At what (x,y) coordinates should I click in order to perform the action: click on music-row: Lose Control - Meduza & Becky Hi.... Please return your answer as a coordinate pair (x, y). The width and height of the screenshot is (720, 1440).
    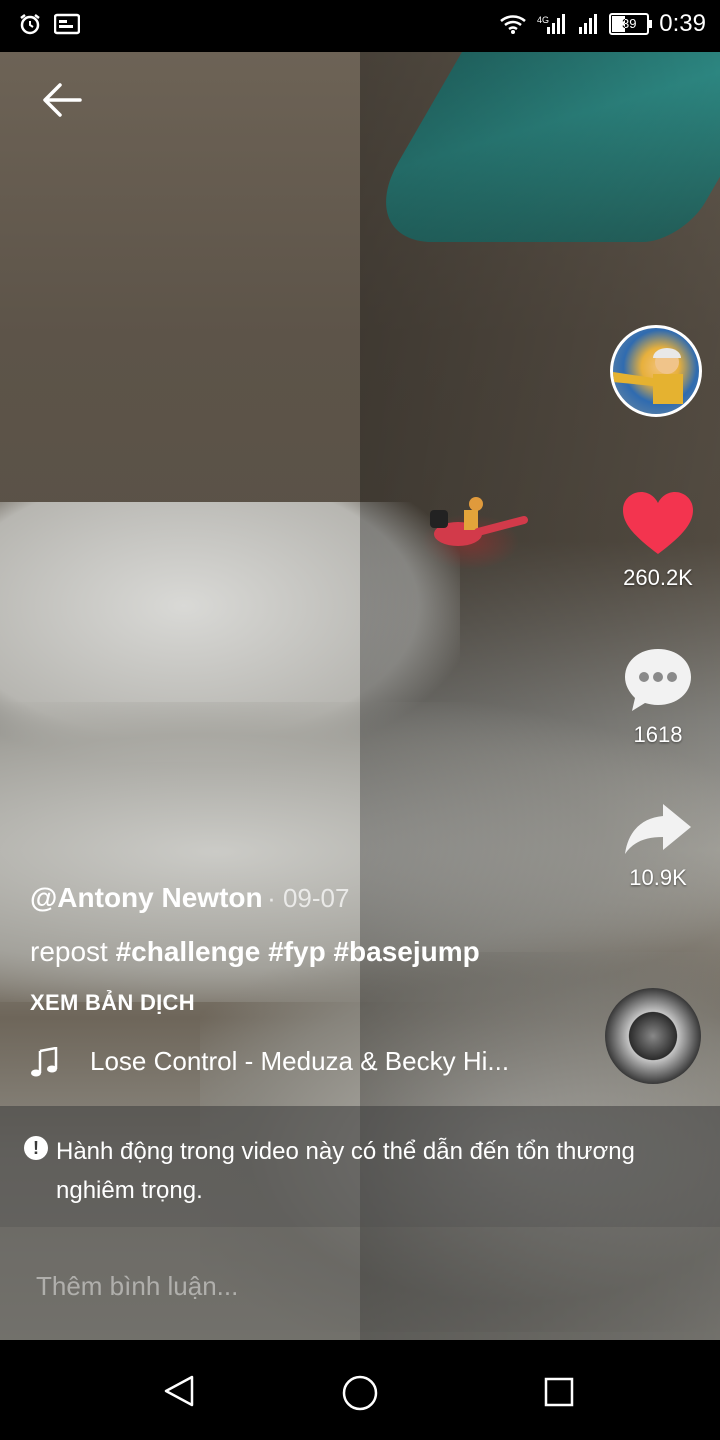
    Looking at the image, I should click on (269, 1061).